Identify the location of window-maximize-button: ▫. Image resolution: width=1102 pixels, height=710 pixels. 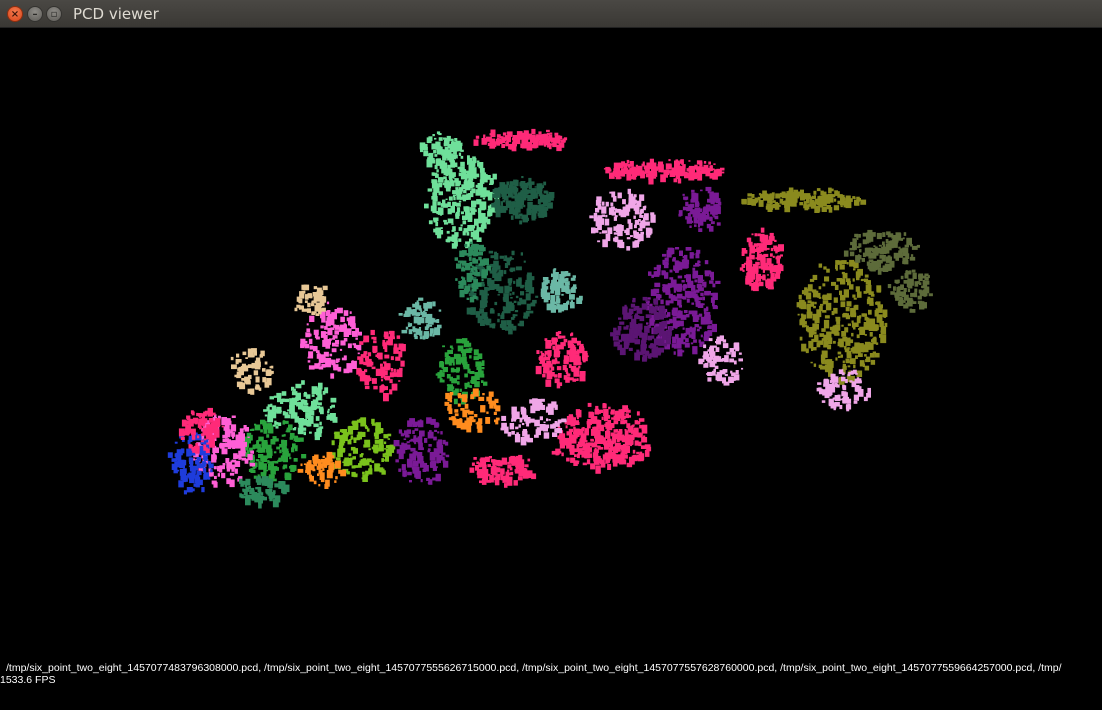
(54, 14).